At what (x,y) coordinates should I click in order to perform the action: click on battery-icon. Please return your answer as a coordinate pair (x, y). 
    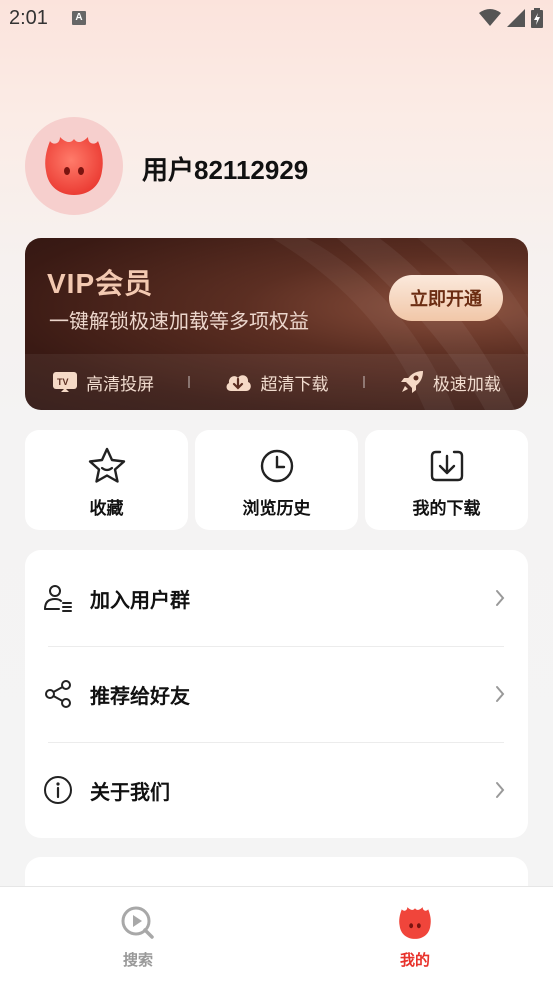
    Looking at the image, I should click on (537, 20).